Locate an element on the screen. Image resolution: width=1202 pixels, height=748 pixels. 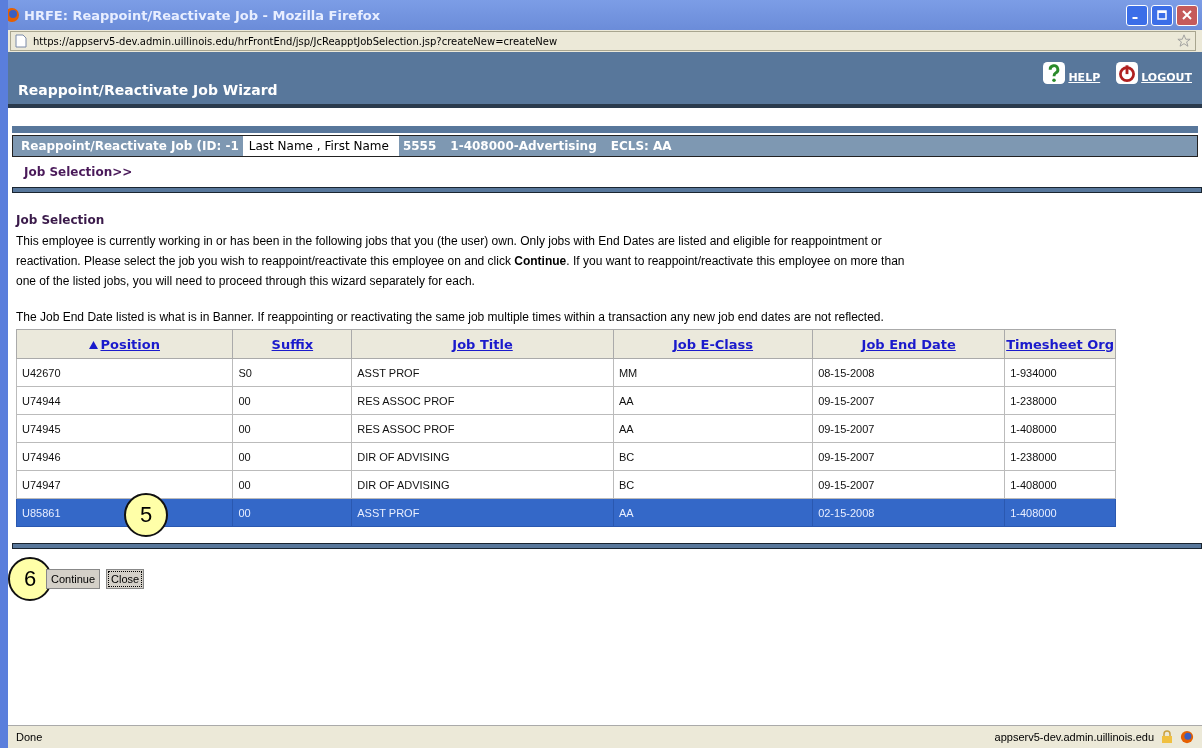
status-host: appserv5-dev.admin.uillinois.edu is located at coordinates (1074, 737).